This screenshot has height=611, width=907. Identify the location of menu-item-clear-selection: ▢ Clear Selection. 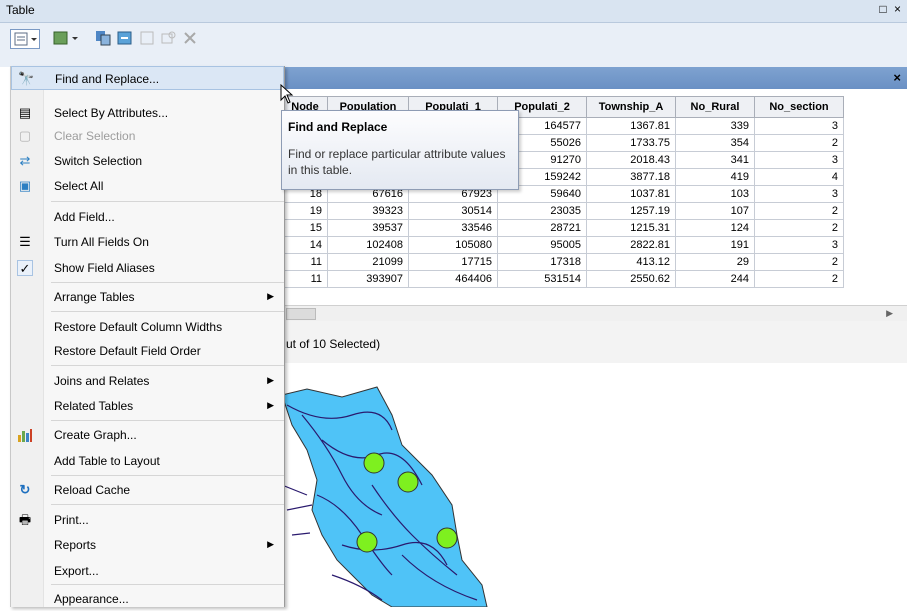
(147, 136).